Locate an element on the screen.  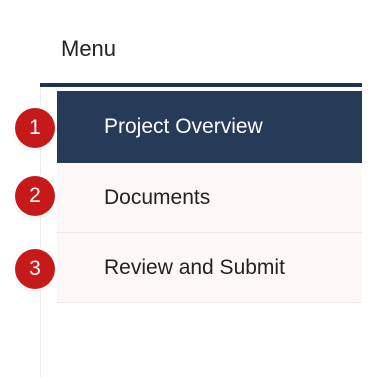
menu-title: Menu is located at coordinates (89, 48).